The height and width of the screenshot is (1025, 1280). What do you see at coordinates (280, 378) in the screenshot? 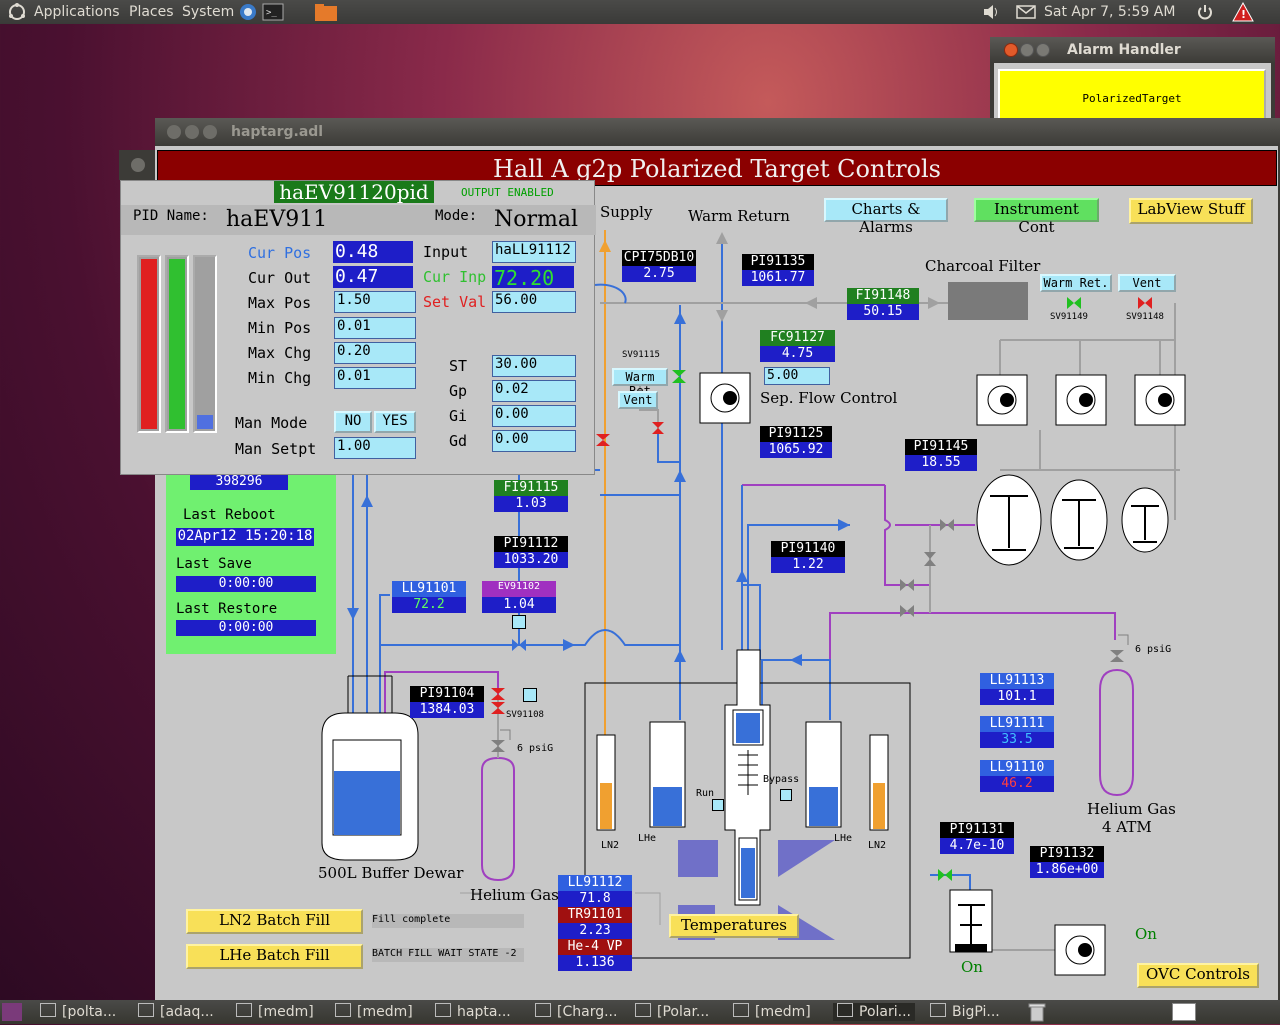
I see `min-chg-label: Min Chg` at bounding box center [280, 378].